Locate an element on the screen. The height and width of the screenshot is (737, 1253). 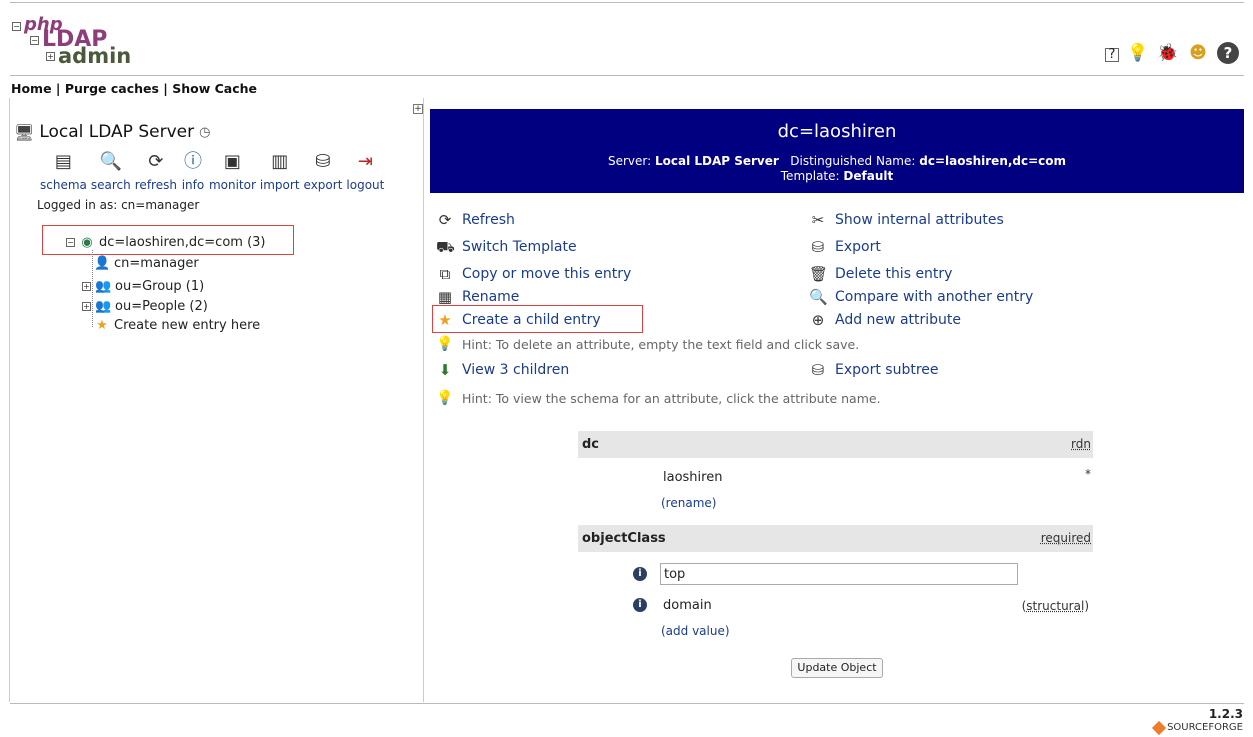
rdn-tag: rdn is located at coordinates (1081, 444).